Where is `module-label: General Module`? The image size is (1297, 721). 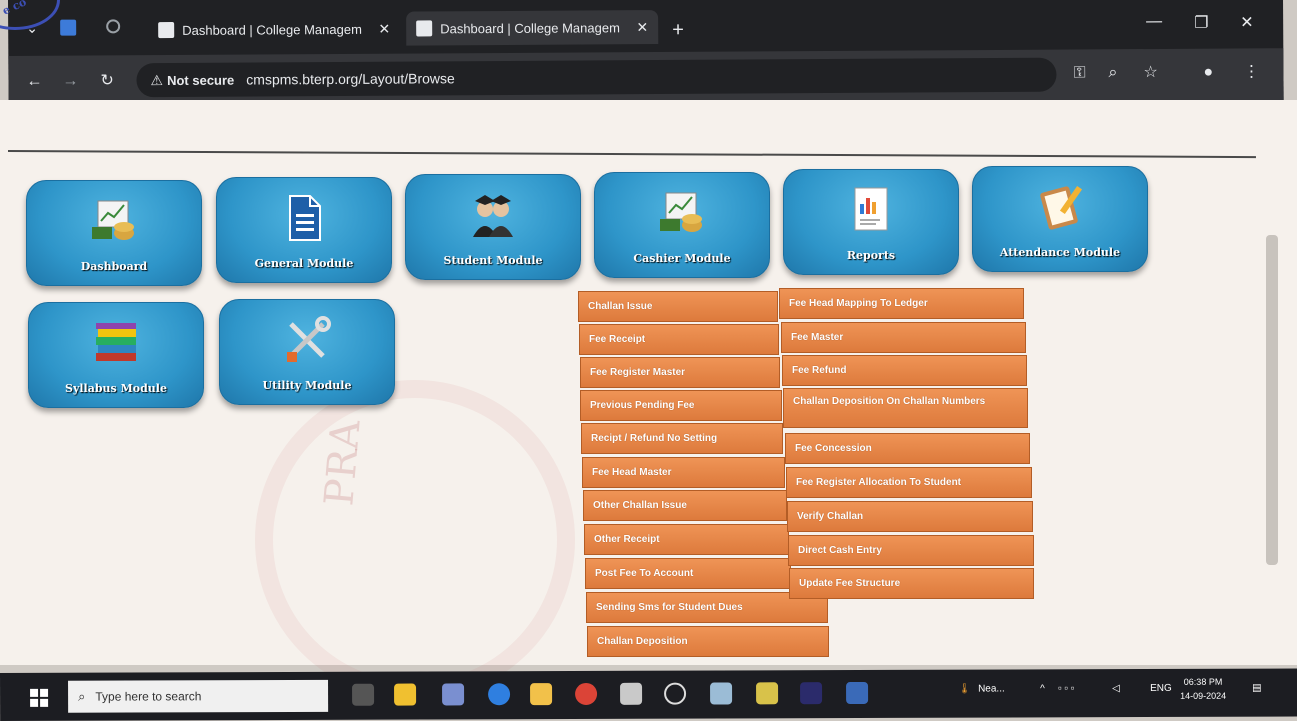 module-label: General Module is located at coordinates (304, 263).